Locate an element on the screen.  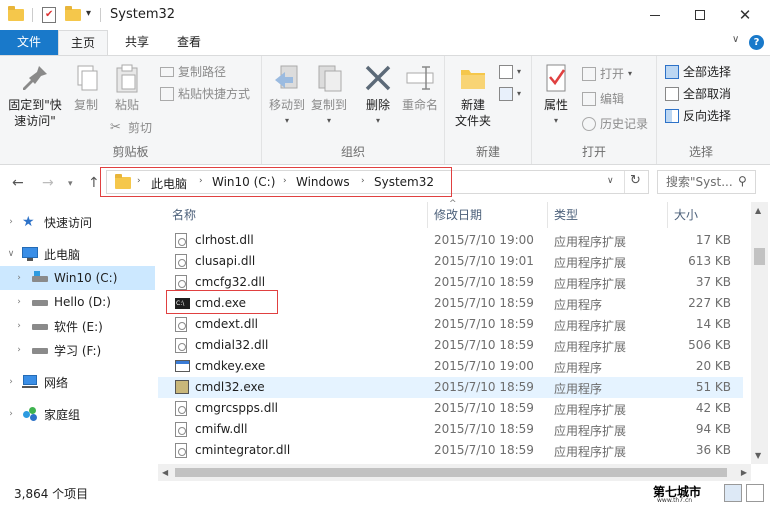
recent-locations-chevron-icon: ▾ is located at coordinates (70, 184).